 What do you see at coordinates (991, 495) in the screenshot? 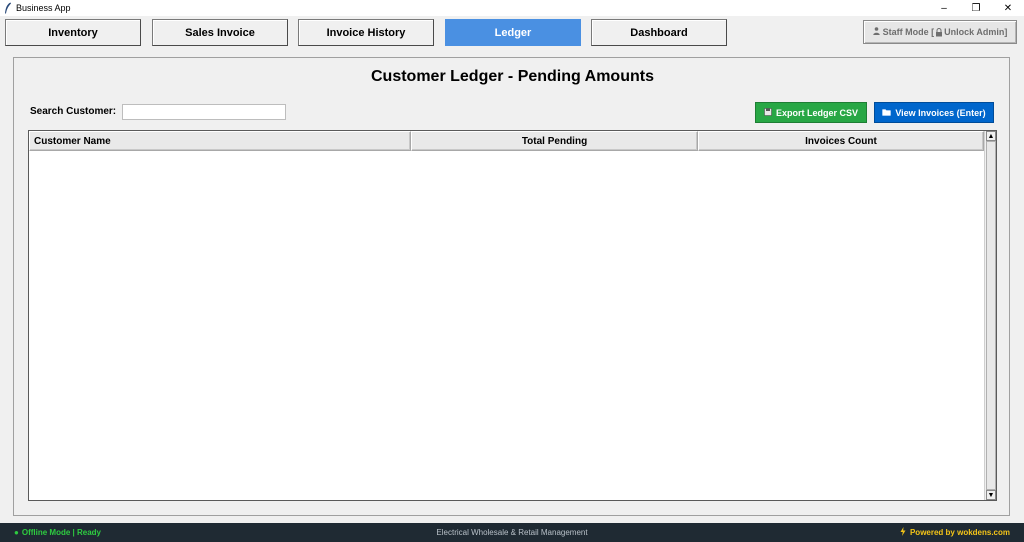
I see `scroll-down-arrow-icon: ▼` at bounding box center [991, 495].